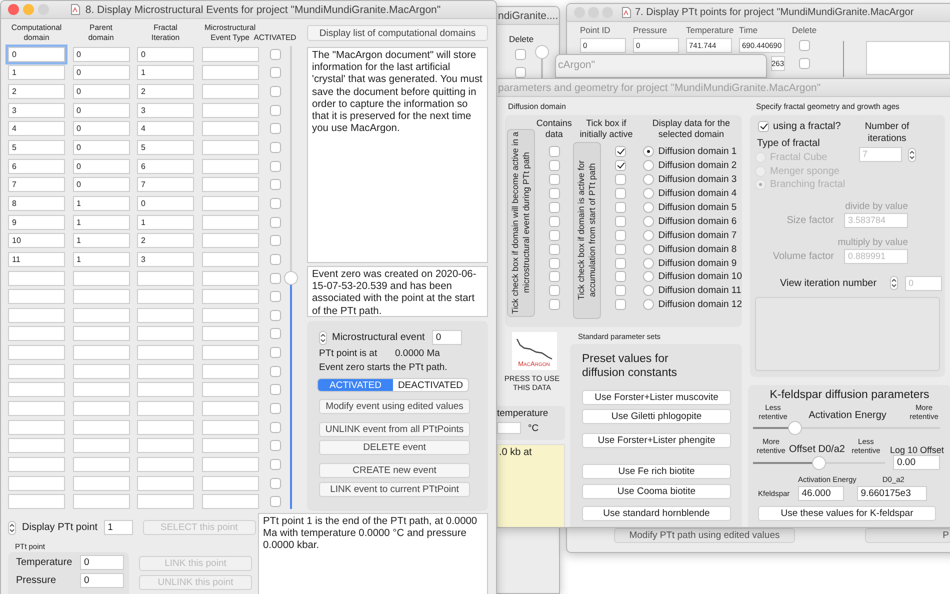 Image resolution: width=950 pixels, height=594 pixels. What do you see at coordinates (542, 52) in the screenshot?
I see `slider-thumb` at bounding box center [542, 52].